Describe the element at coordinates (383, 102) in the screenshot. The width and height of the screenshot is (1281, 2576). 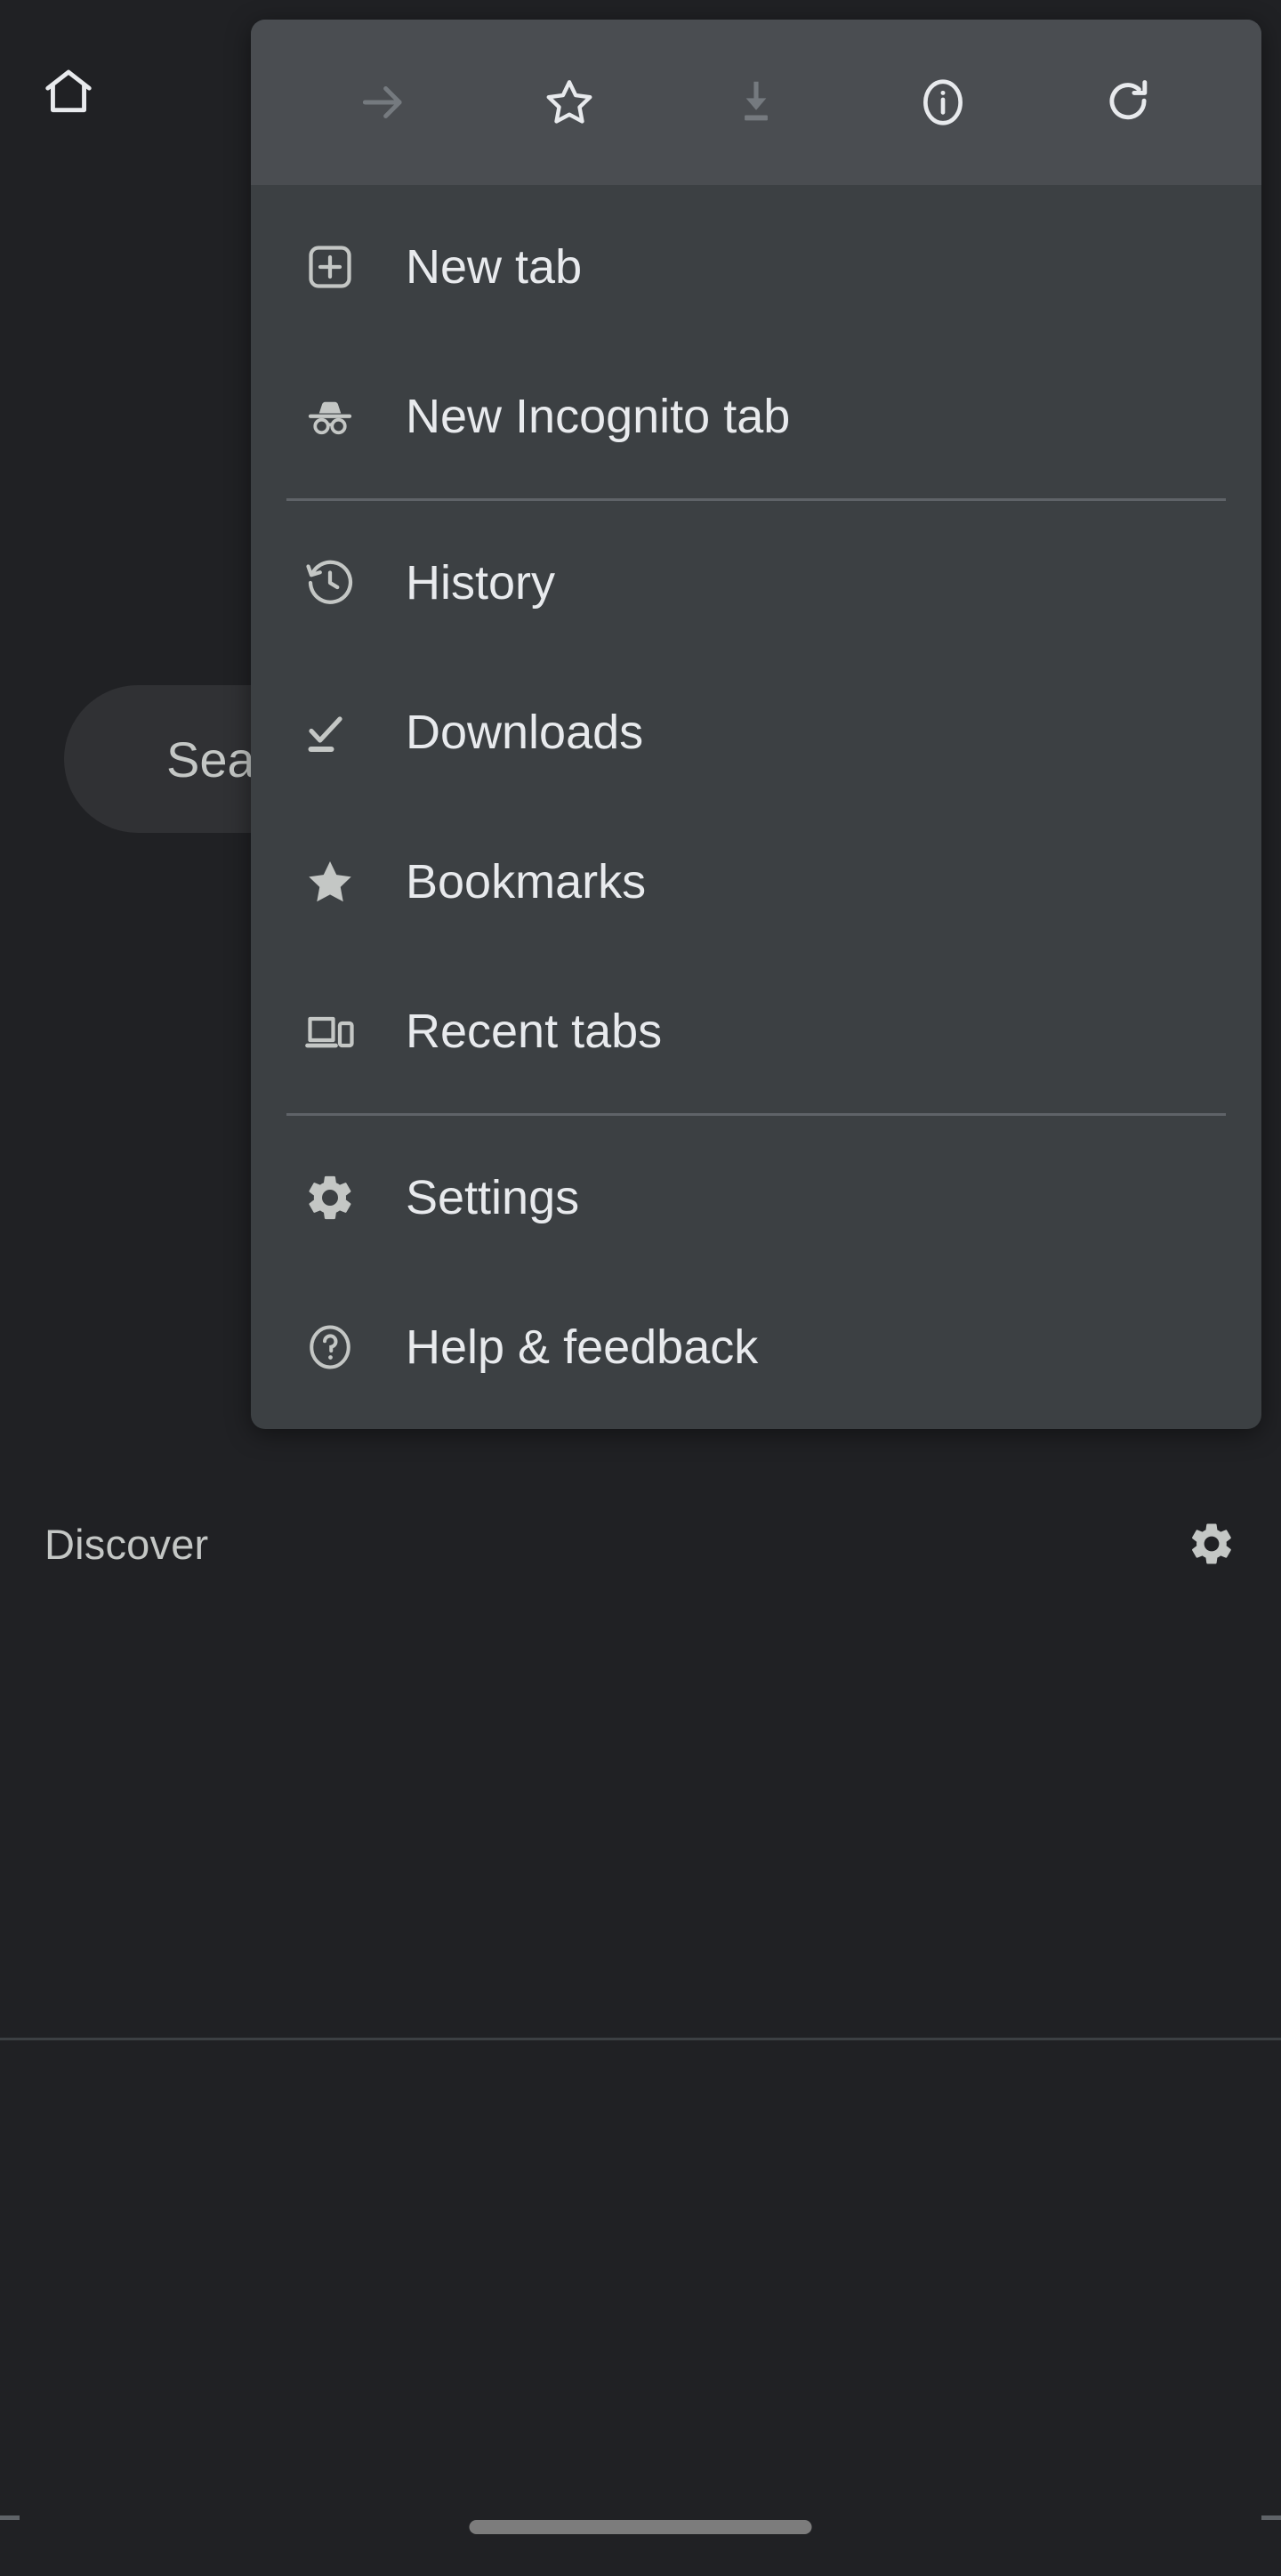
I see `forward-arrow-icon` at that location.